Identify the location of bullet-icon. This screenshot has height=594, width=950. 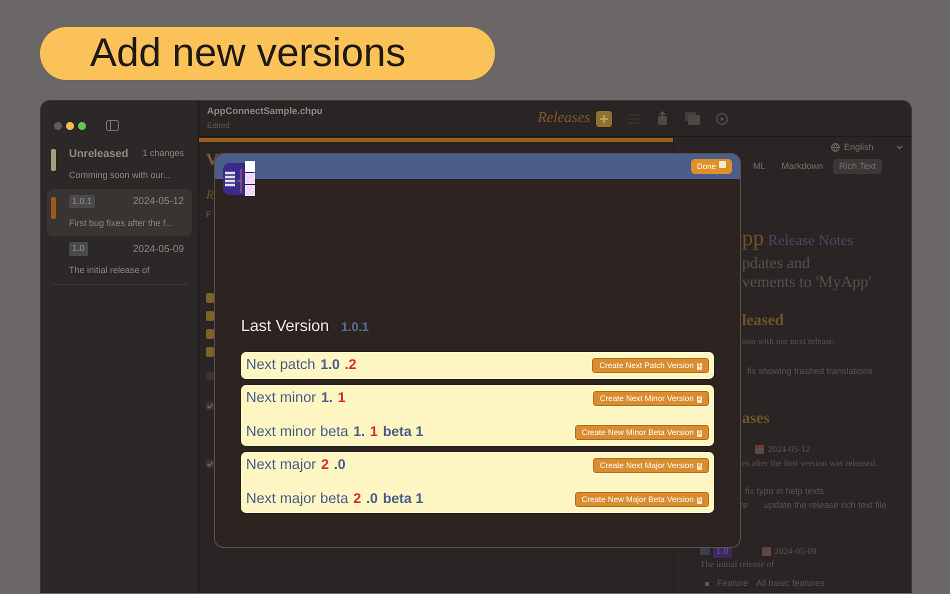
(707, 584).